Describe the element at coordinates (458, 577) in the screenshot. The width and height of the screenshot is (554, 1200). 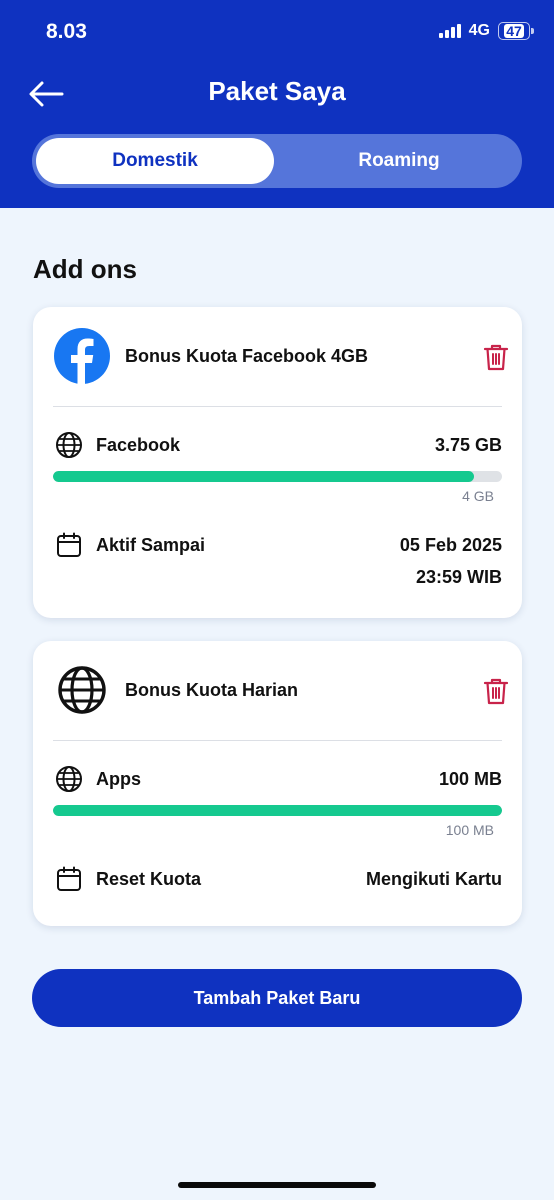
I see `expiry-time: 23:59 WIB` at that location.